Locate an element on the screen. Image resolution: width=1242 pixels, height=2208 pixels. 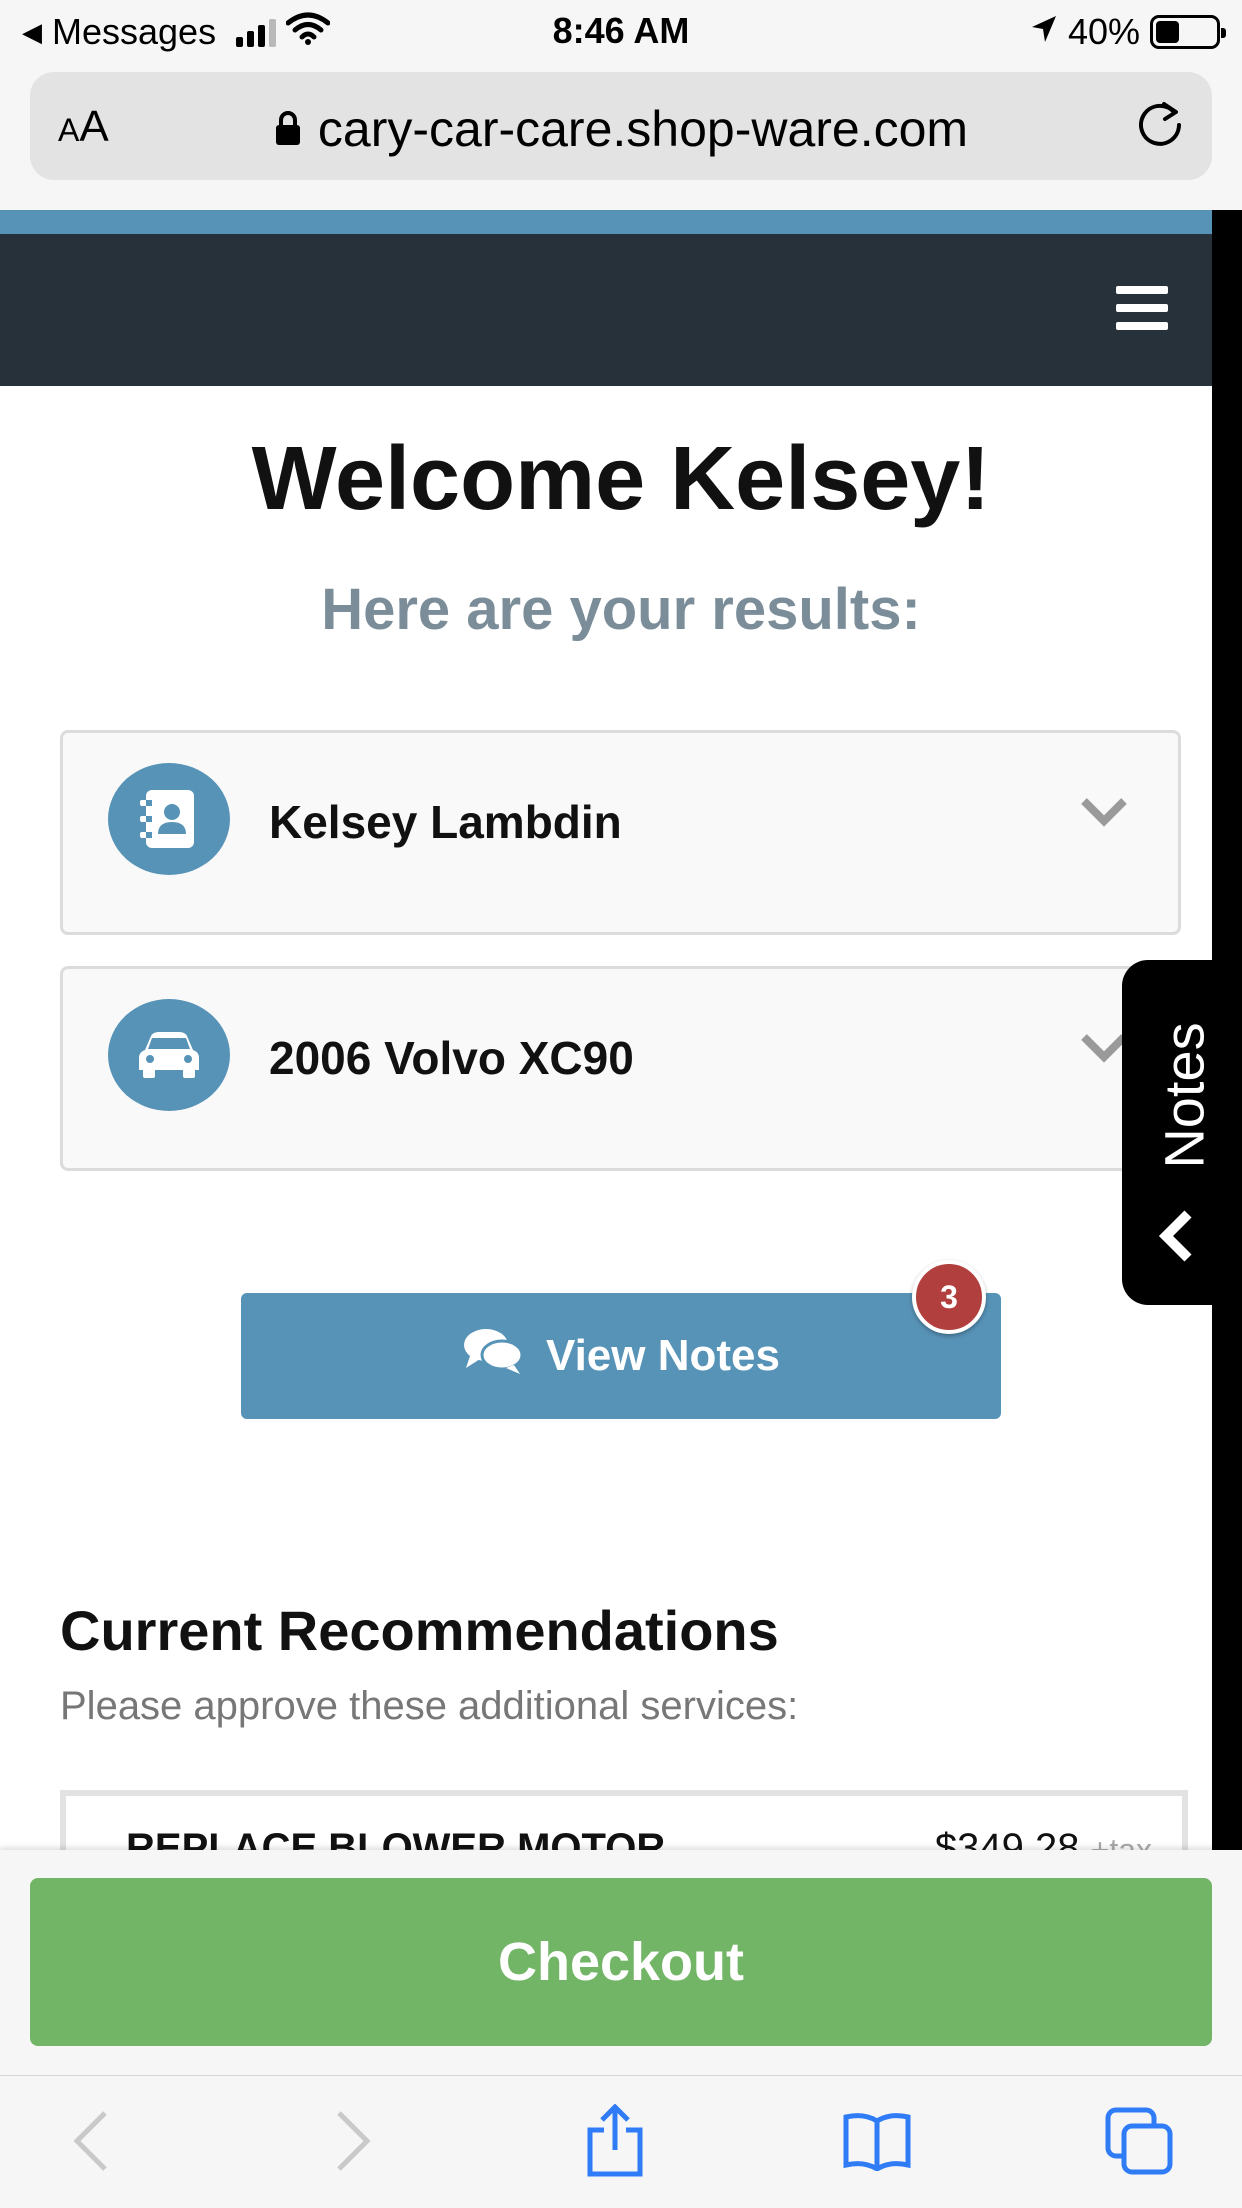
browser-toolbar is located at coordinates (621, 2141).